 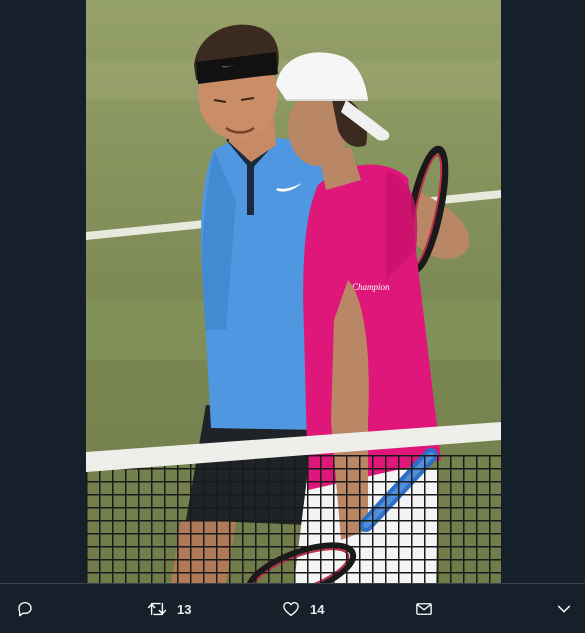 I want to click on like-button: 14, so click(x=303, y=608).